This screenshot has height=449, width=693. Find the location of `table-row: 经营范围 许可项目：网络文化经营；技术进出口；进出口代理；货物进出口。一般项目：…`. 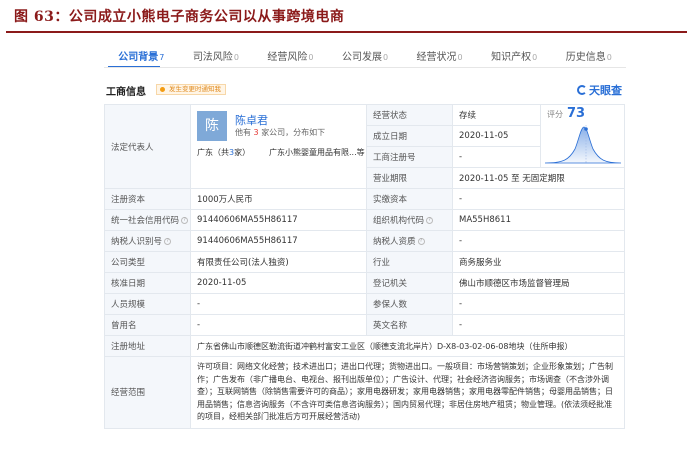

table-row: 经营范围 许可项目：网络文化经营；技术进出口；进出口代理；货物进出口。一般项目：… is located at coordinates (364, 392).